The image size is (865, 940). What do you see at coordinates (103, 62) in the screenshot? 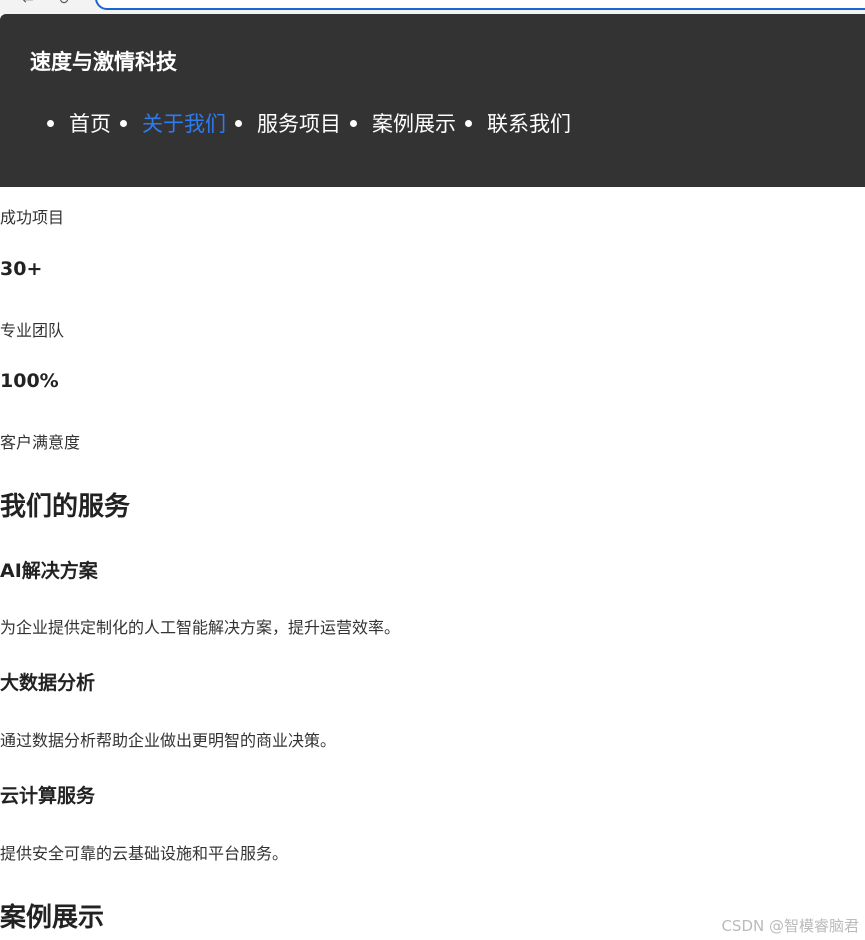
I see `site-title: 速度与激情科技` at bounding box center [103, 62].